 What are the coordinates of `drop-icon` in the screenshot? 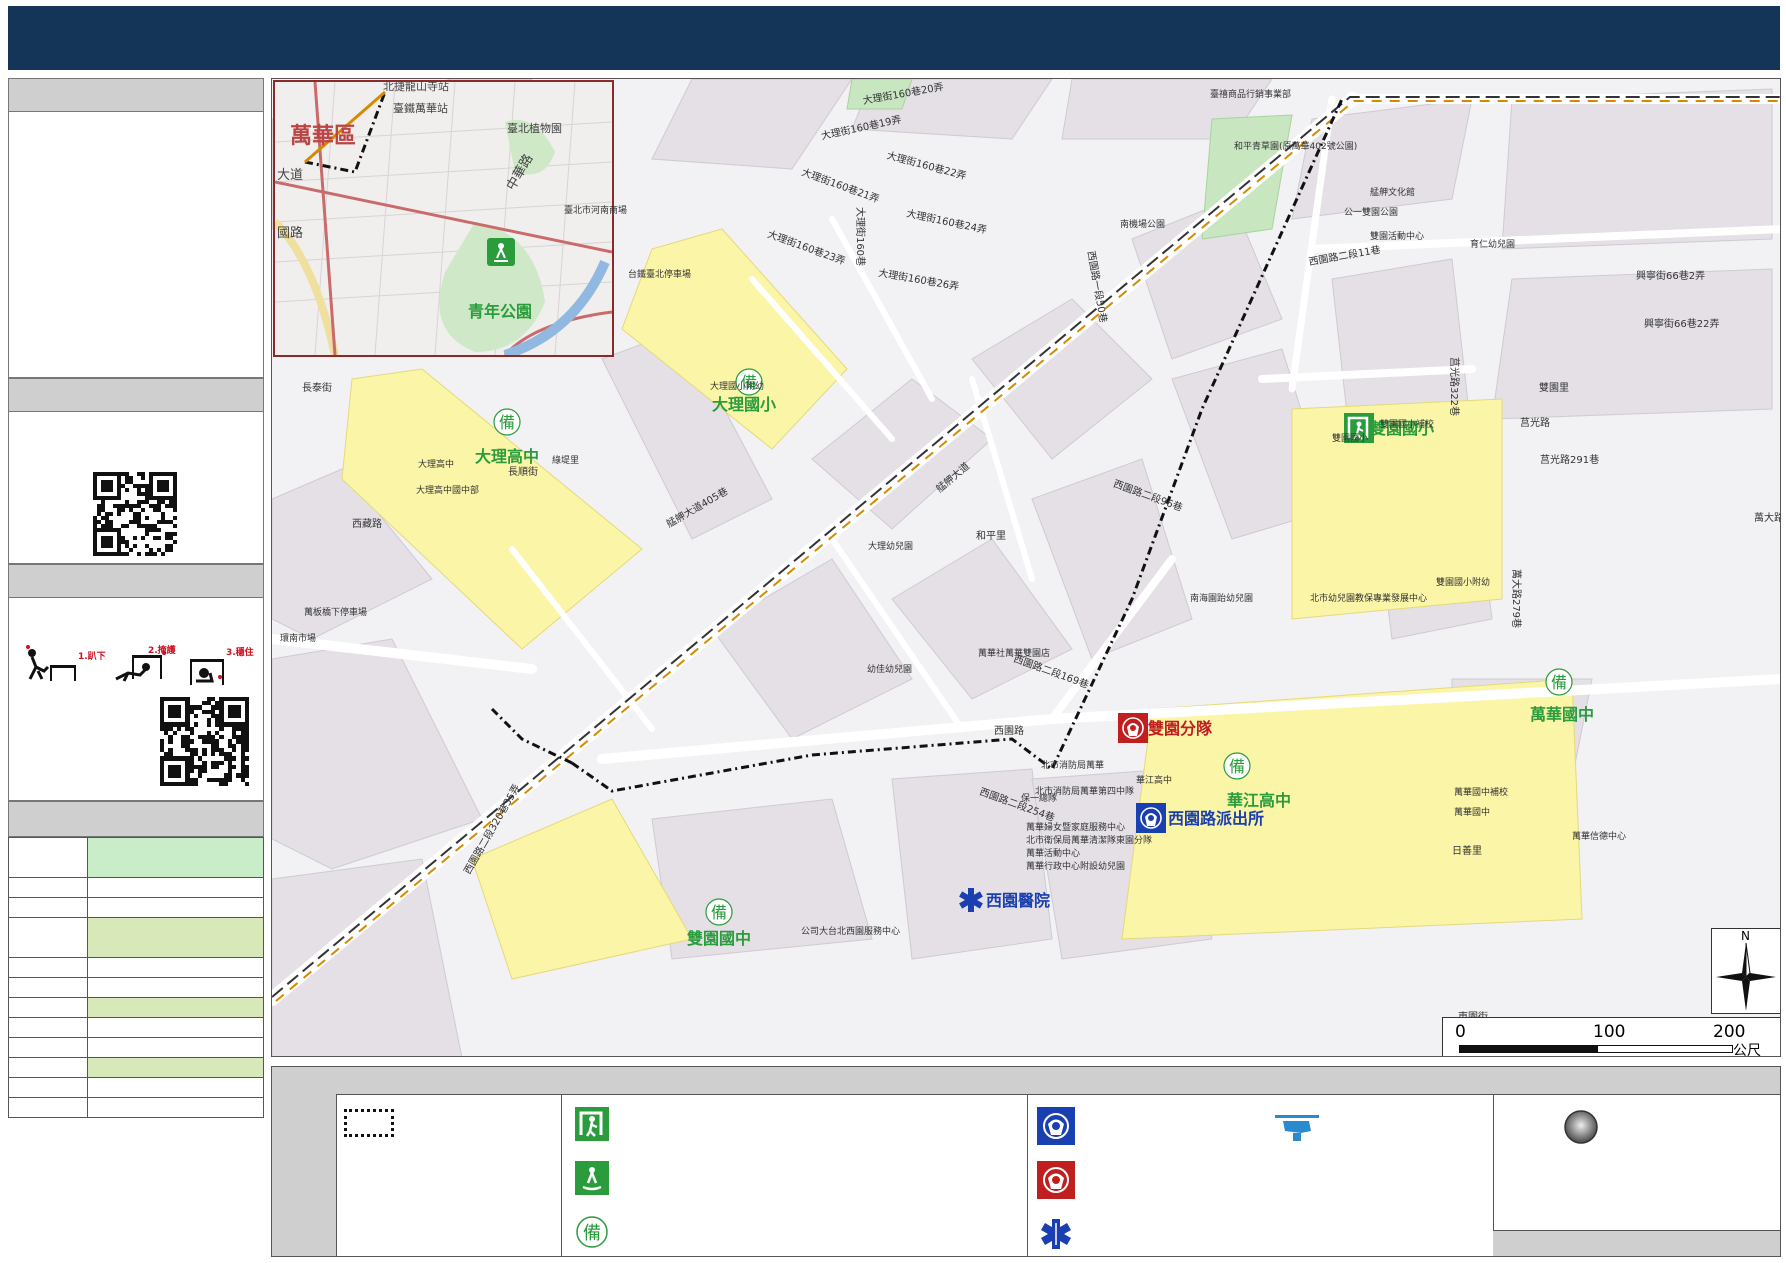 It's located at (51, 663).